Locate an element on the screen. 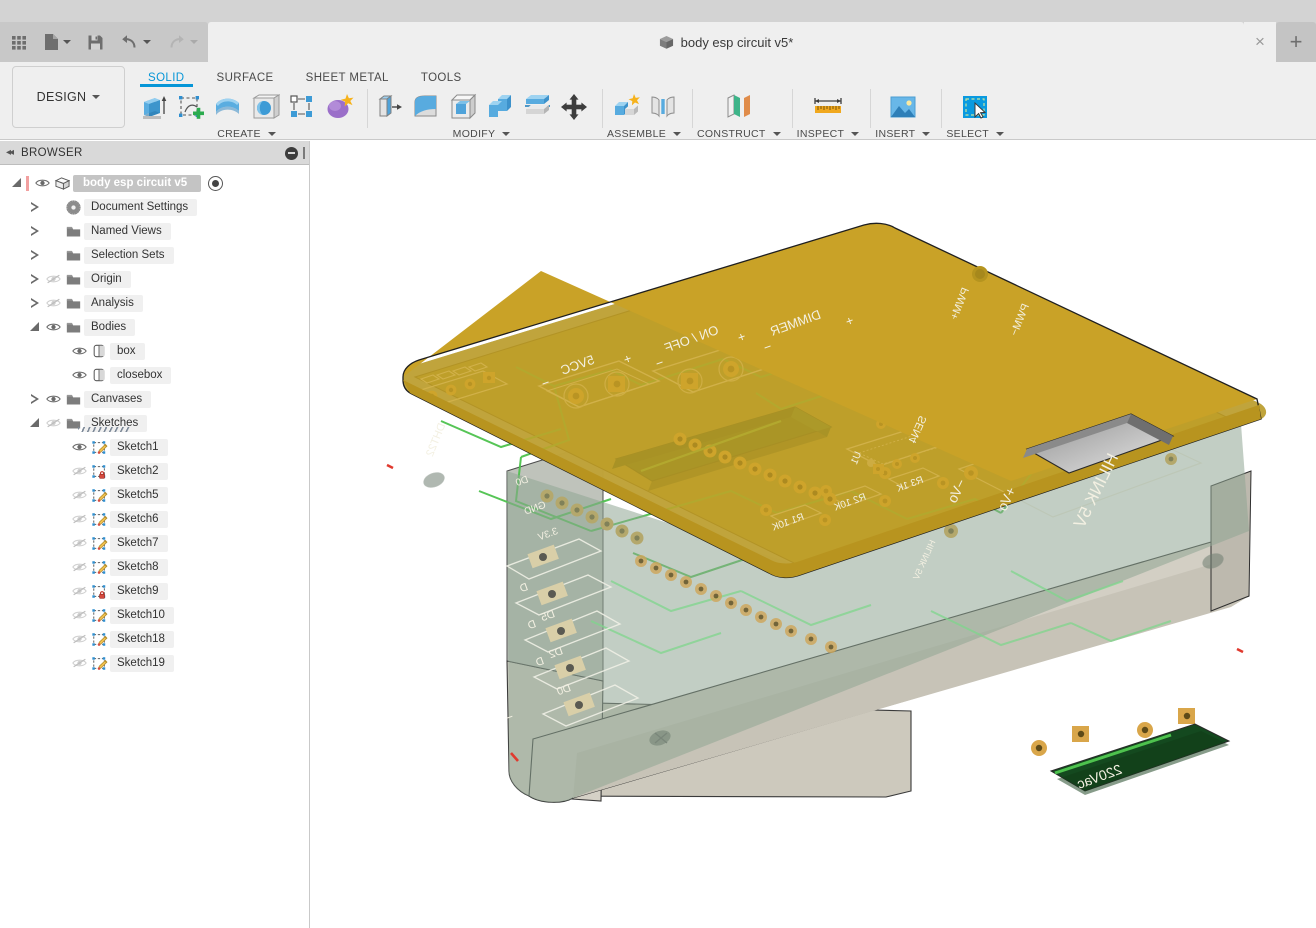 Image resolution: width=1316 pixels, height=928 pixels. browser-item-sketches: Sketches is located at coordinates (154, 423).